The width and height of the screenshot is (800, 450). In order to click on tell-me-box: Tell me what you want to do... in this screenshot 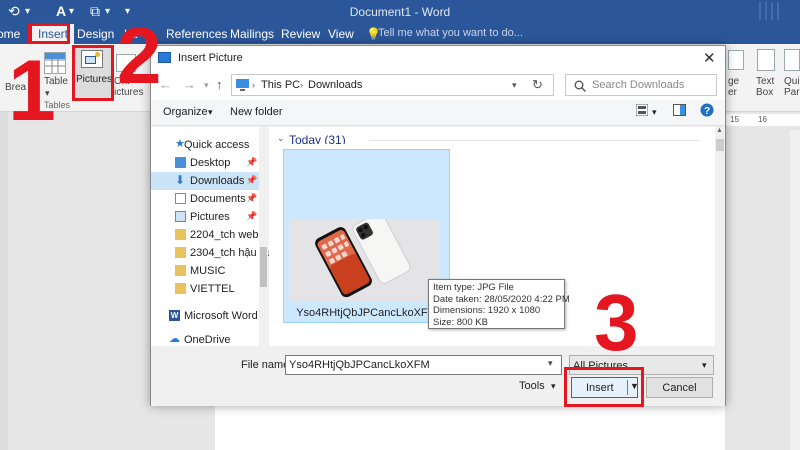, I will do `click(450, 33)`.